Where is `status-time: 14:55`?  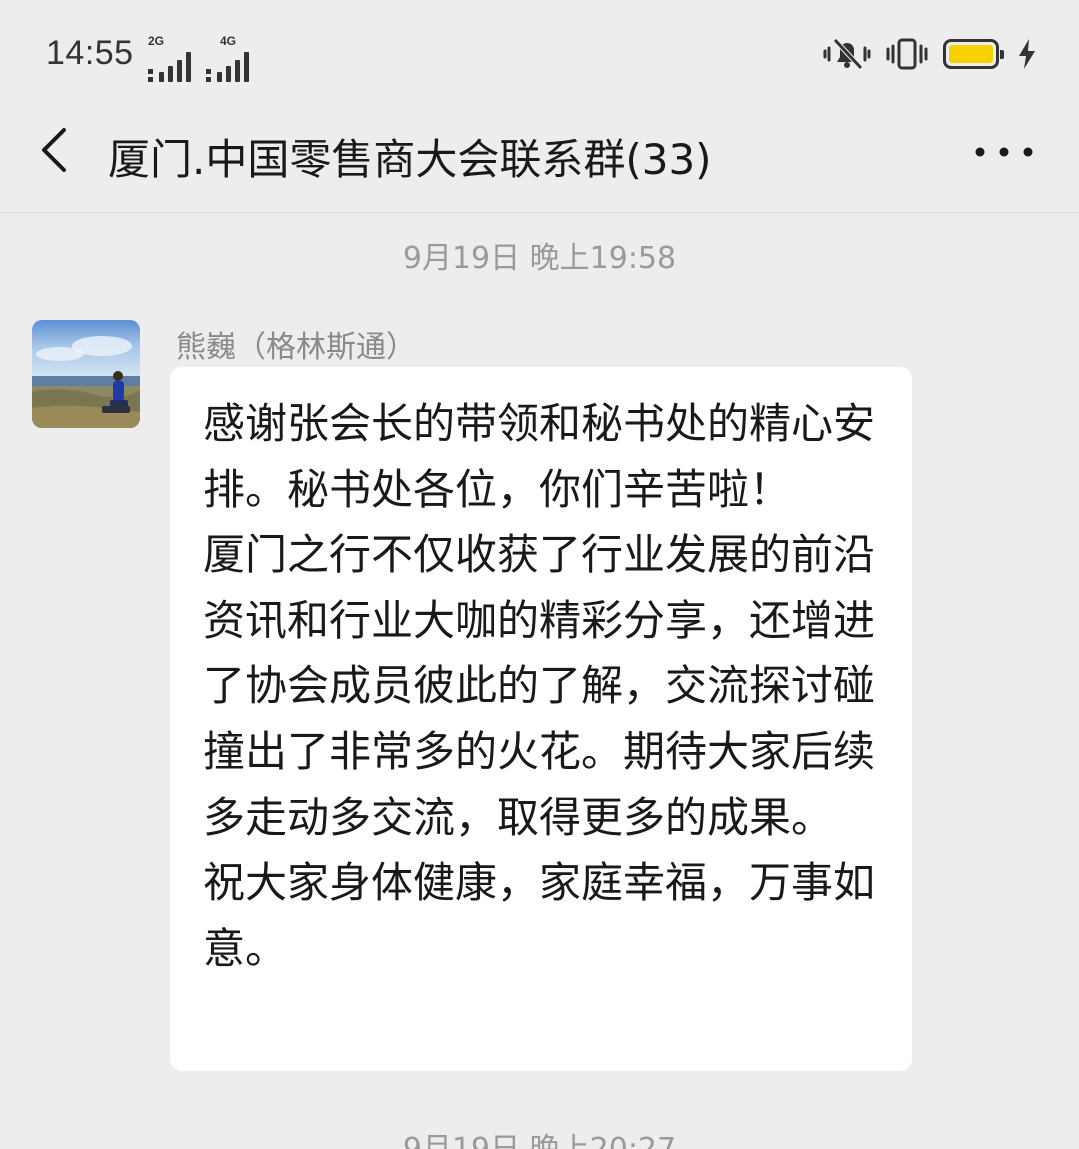
status-time: 14:55 is located at coordinates (90, 53).